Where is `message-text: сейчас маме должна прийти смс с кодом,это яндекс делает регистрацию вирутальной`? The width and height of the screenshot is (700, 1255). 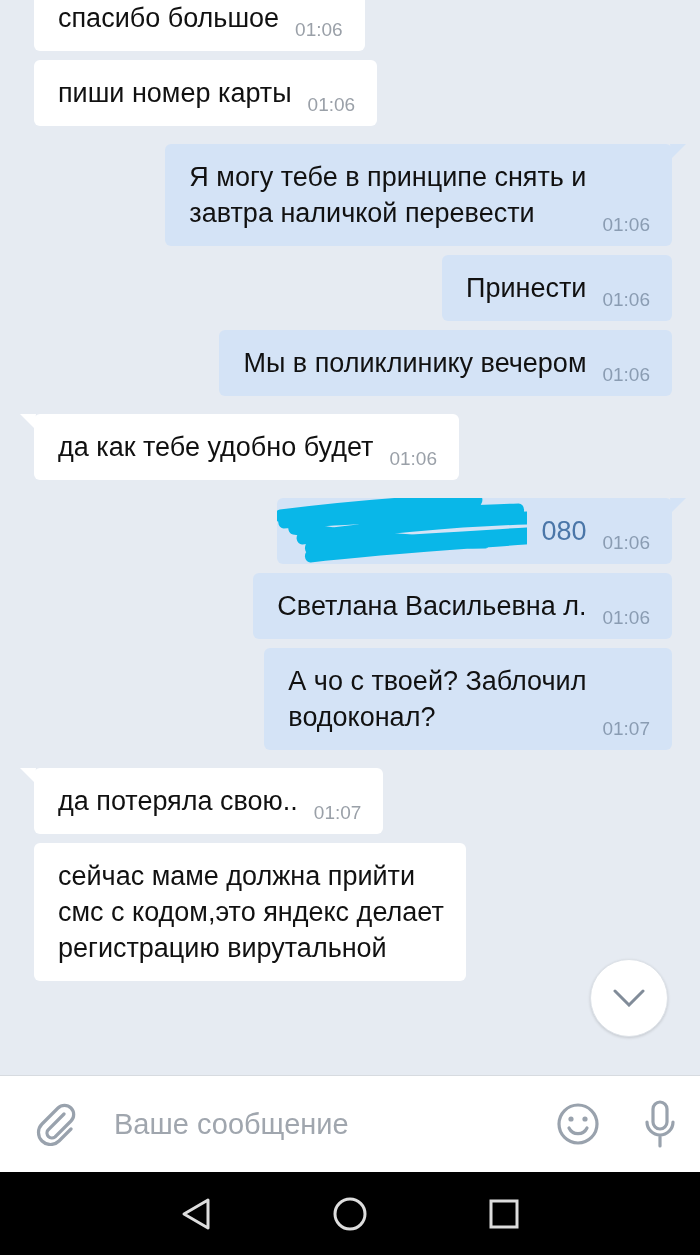 message-text: сейчас маме должна прийти смс с кодом,это яндекс делает регистрацию вирутальной is located at coordinates (251, 912).